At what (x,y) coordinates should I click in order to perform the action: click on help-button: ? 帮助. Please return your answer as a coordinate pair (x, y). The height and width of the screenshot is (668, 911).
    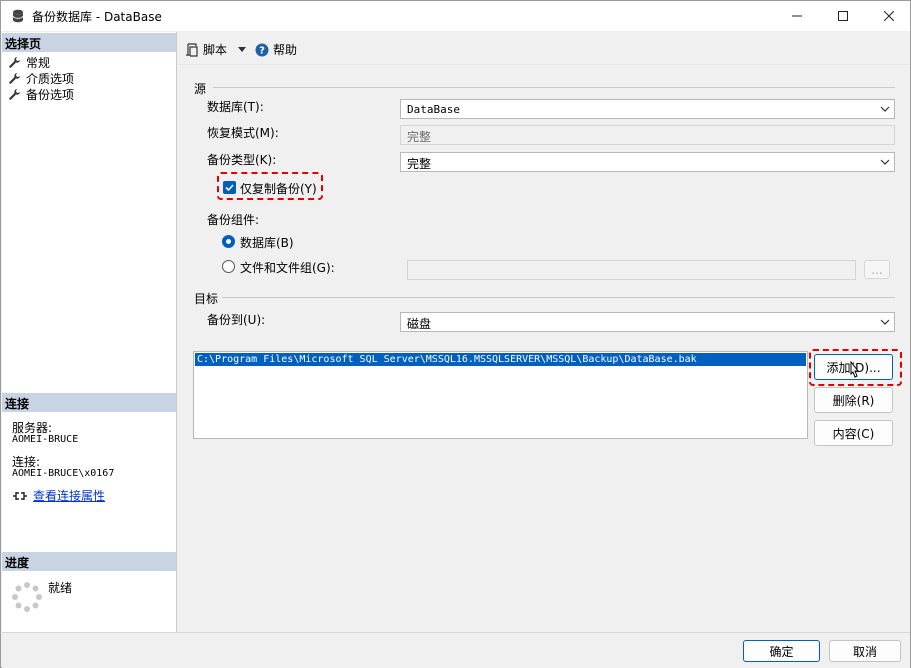
    Looking at the image, I should click on (276, 49).